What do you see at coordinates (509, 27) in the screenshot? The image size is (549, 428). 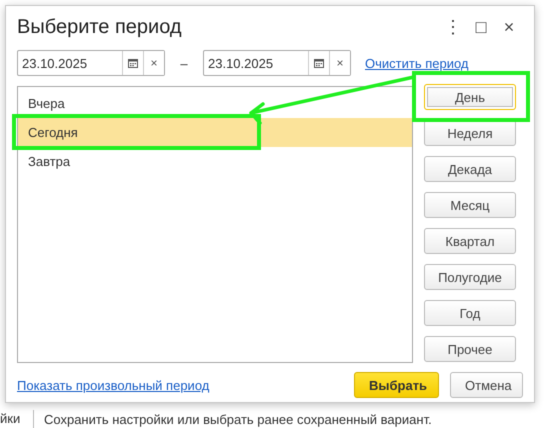 I see `close-button: ×` at bounding box center [509, 27].